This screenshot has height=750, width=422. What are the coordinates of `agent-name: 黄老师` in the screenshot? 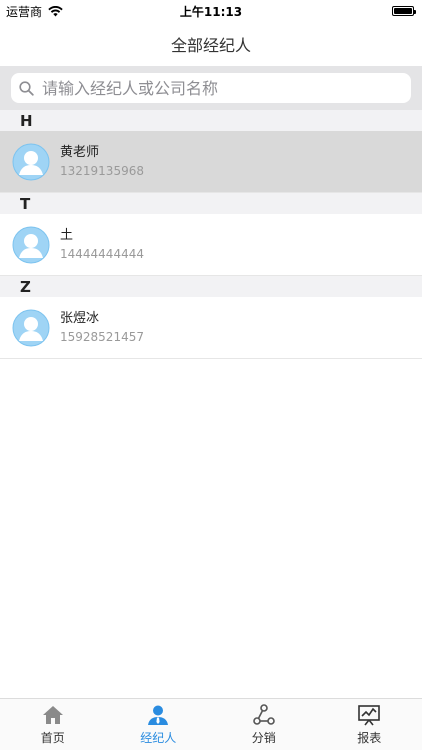 It's located at (80, 152).